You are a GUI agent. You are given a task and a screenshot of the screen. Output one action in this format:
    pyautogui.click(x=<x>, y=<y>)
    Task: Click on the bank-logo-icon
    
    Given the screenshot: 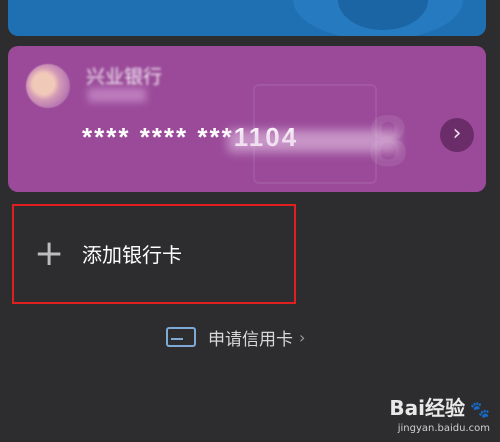 What is the action you would take?
    pyautogui.click(x=48, y=86)
    